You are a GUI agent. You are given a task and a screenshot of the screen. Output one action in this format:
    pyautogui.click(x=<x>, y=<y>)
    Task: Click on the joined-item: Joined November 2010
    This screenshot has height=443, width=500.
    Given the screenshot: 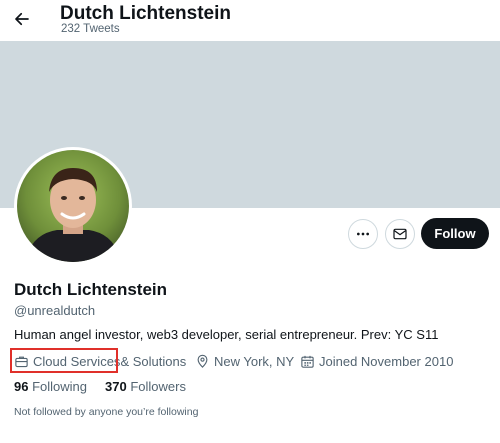 What is the action you would take?
    pyautogui.click(x=376, y=361)
    